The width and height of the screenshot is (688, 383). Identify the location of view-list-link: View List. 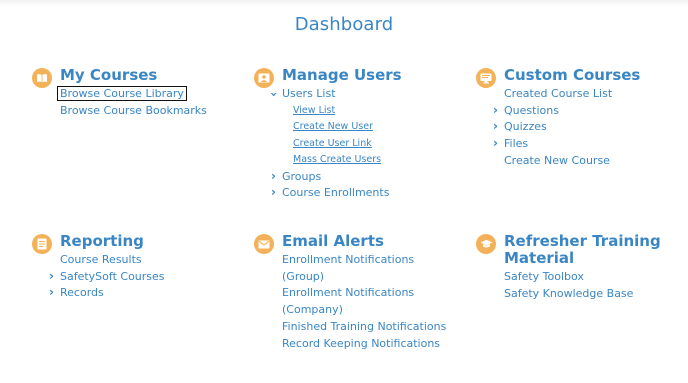
(335, 111).